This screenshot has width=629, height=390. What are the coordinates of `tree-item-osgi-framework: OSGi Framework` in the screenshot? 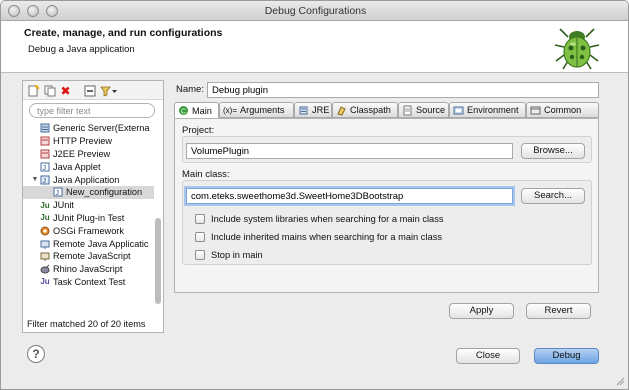 It's located at (82, 230).